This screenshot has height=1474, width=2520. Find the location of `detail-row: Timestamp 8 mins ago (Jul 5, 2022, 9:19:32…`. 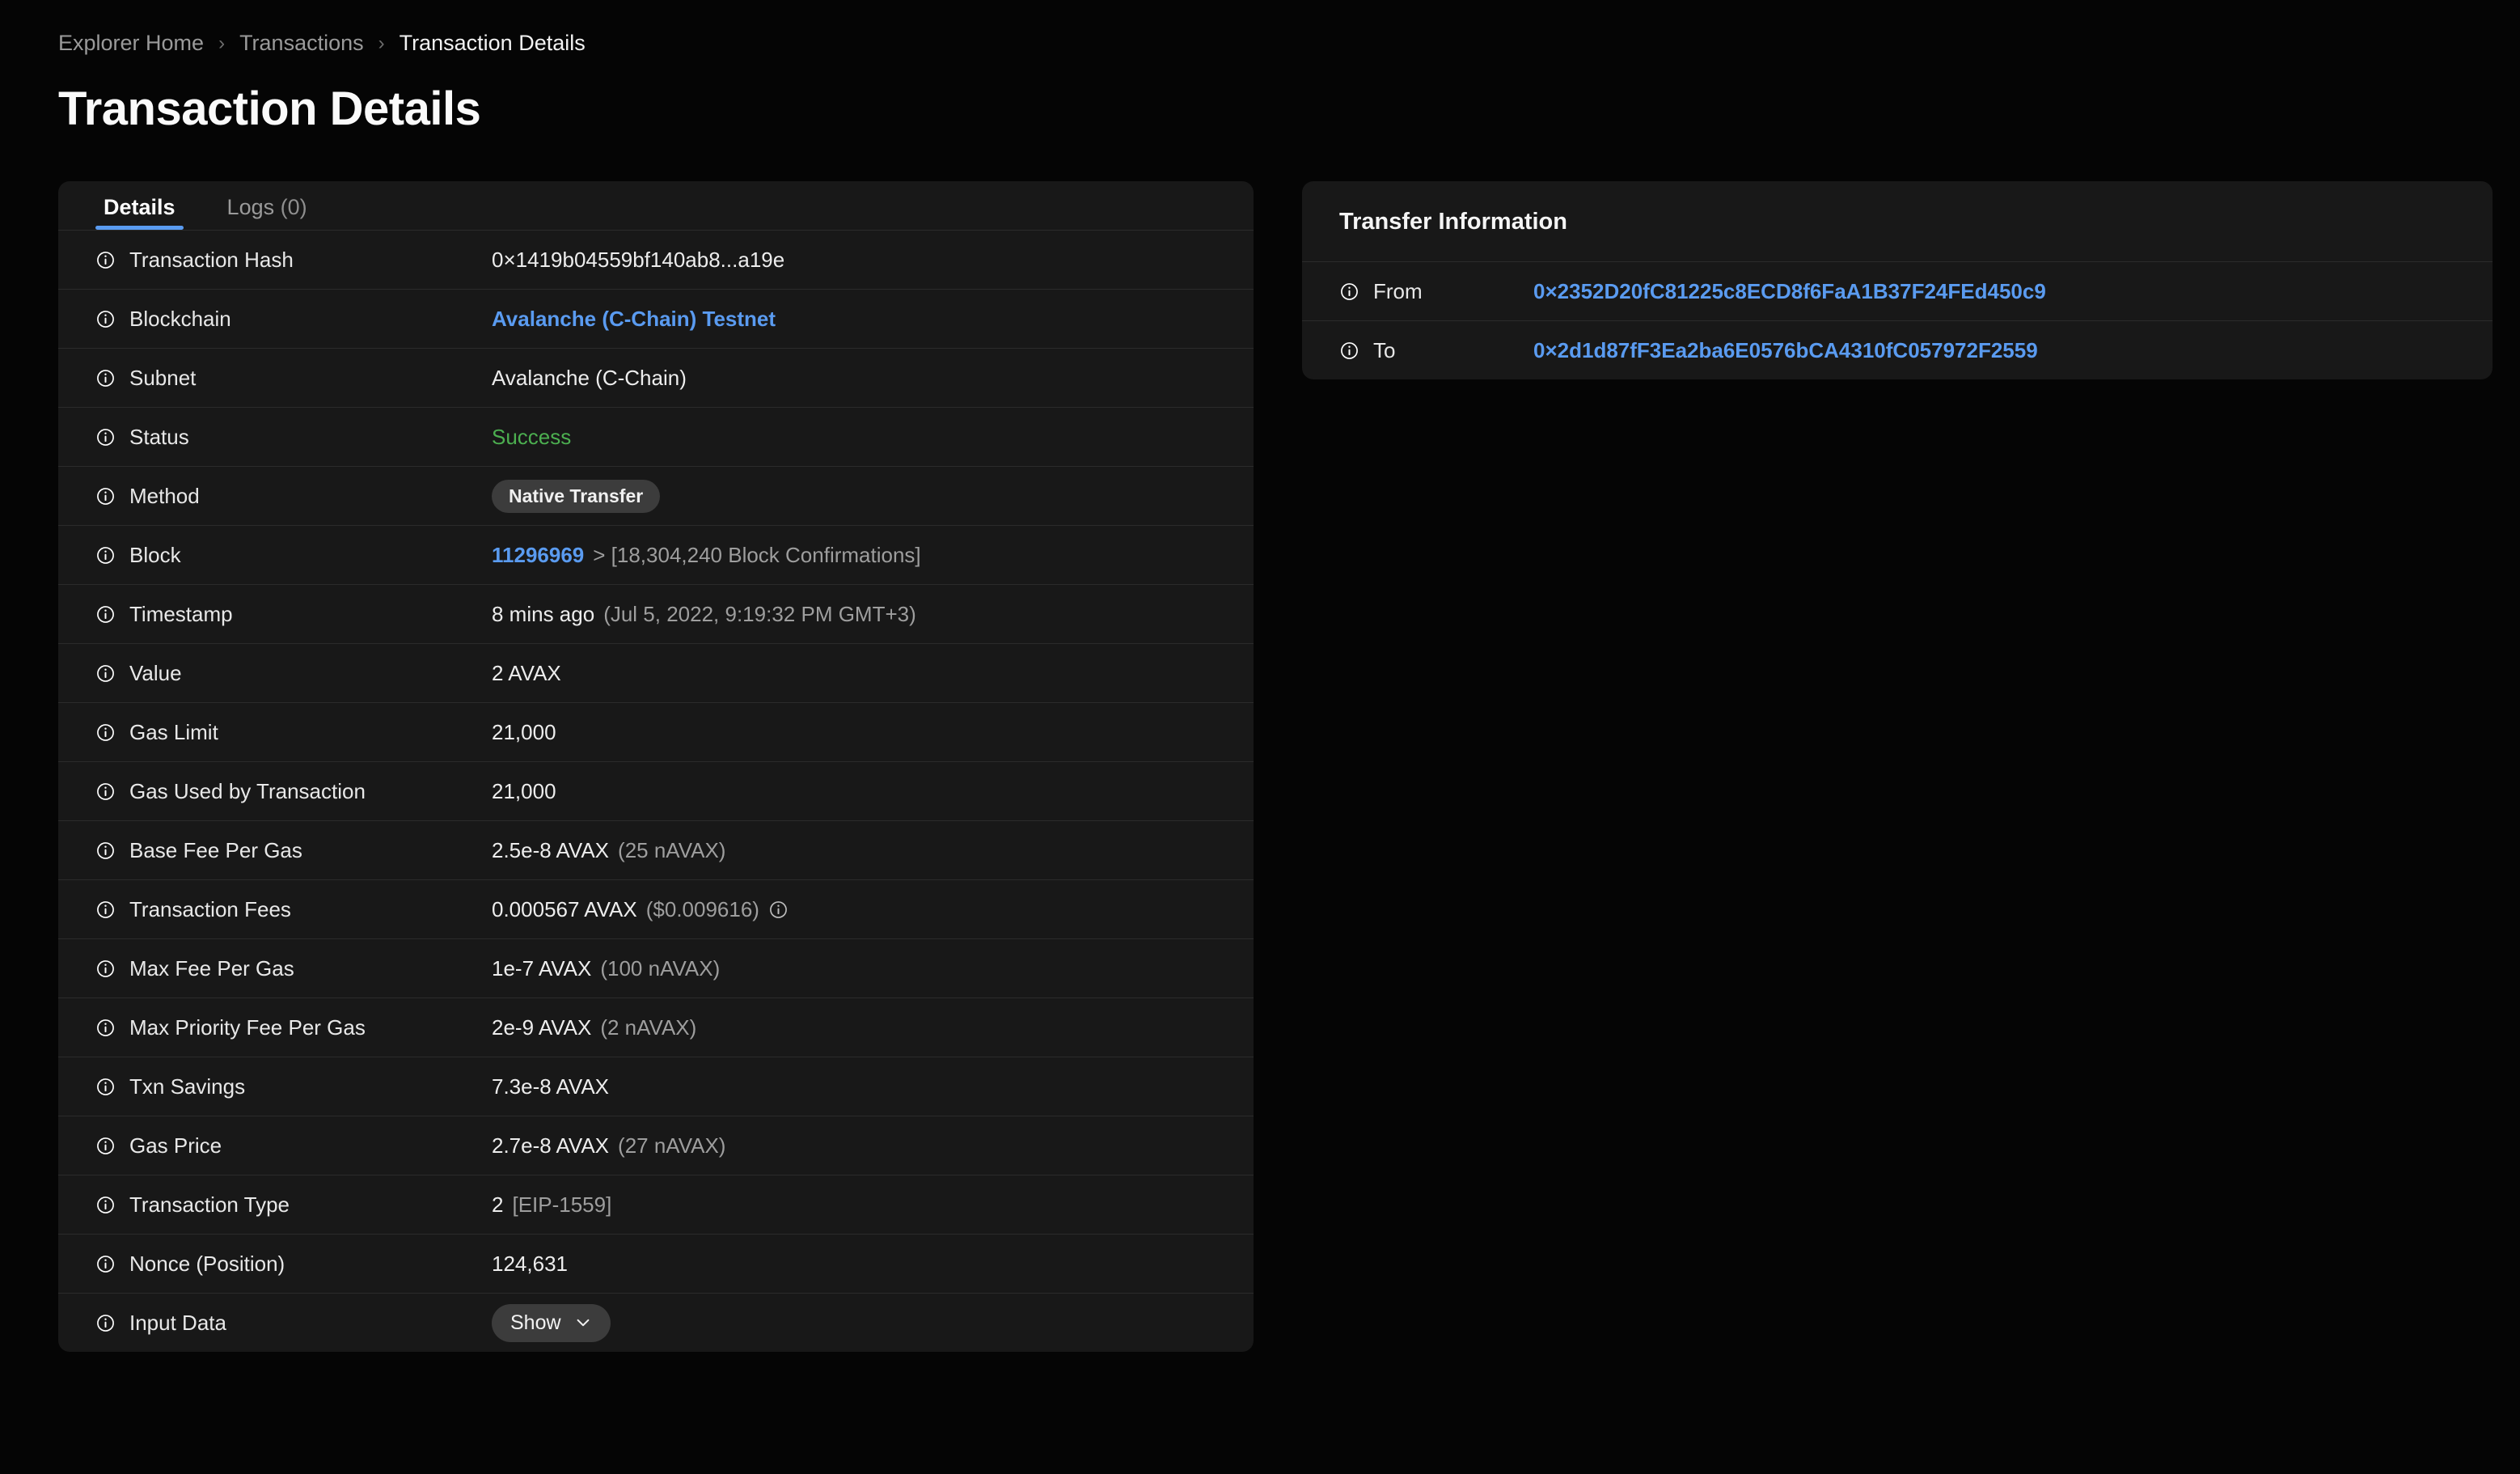

detail-row: Timestamp 8 mins ago (Jul 5, 2022, 9:19:32… is located at coordinates (656, 613).